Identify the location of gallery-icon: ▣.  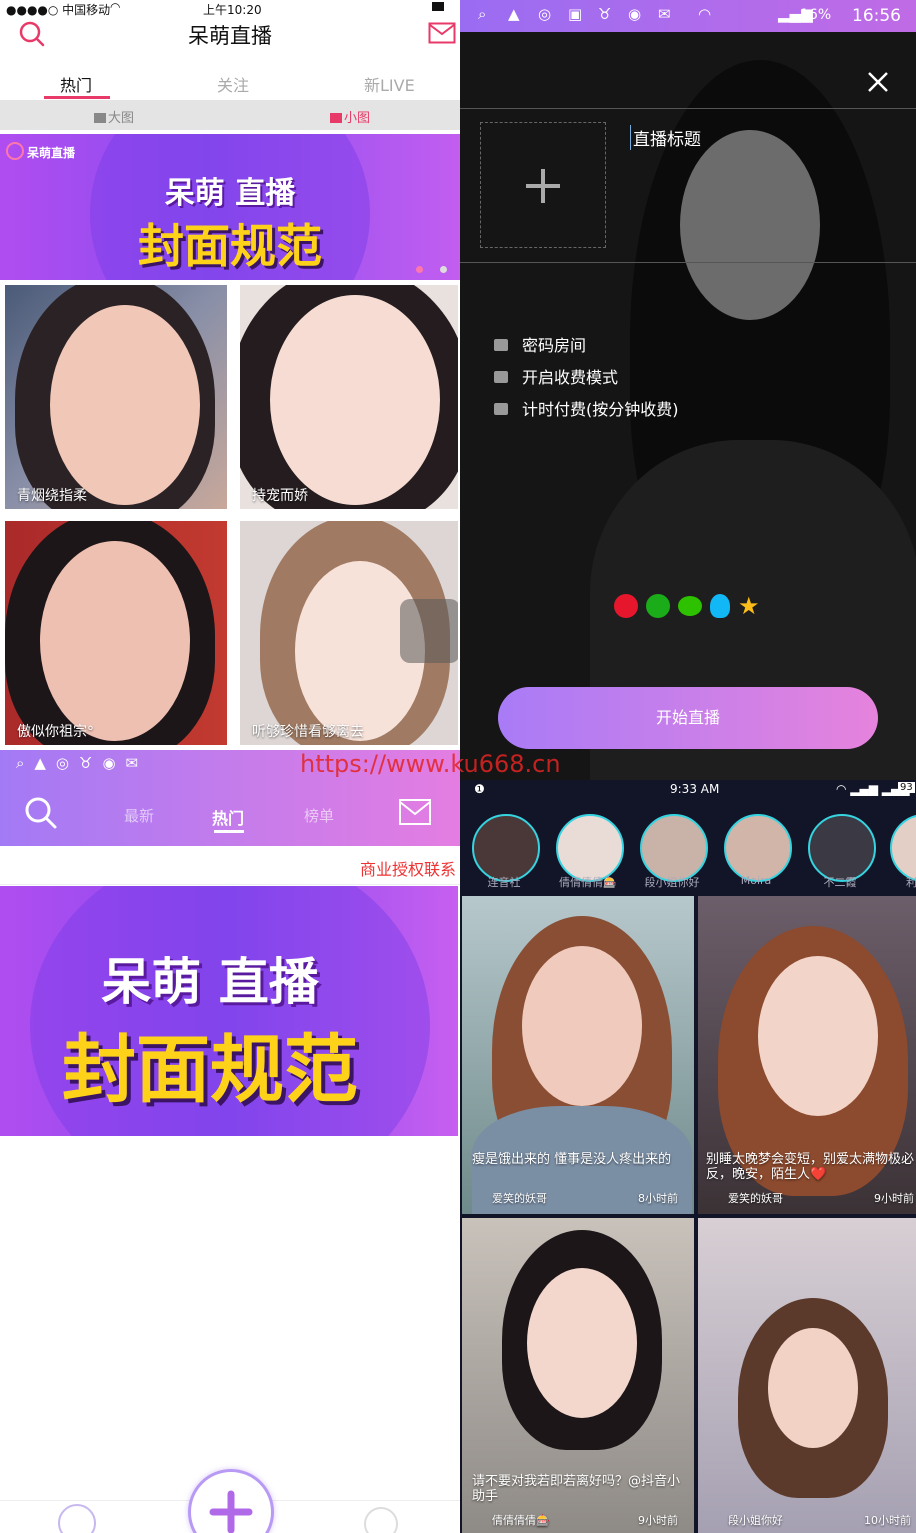
(575, 14).